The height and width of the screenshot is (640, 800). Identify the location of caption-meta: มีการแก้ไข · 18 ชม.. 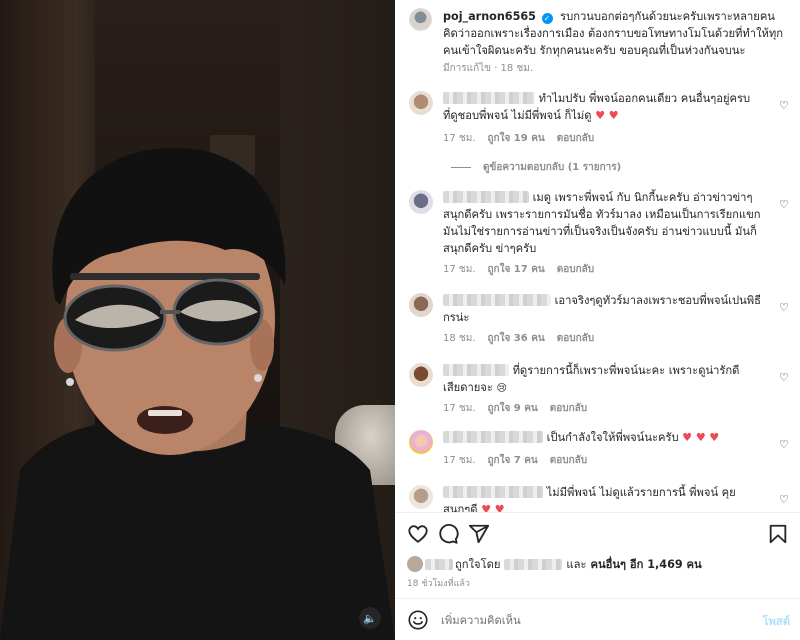
(488, 68).